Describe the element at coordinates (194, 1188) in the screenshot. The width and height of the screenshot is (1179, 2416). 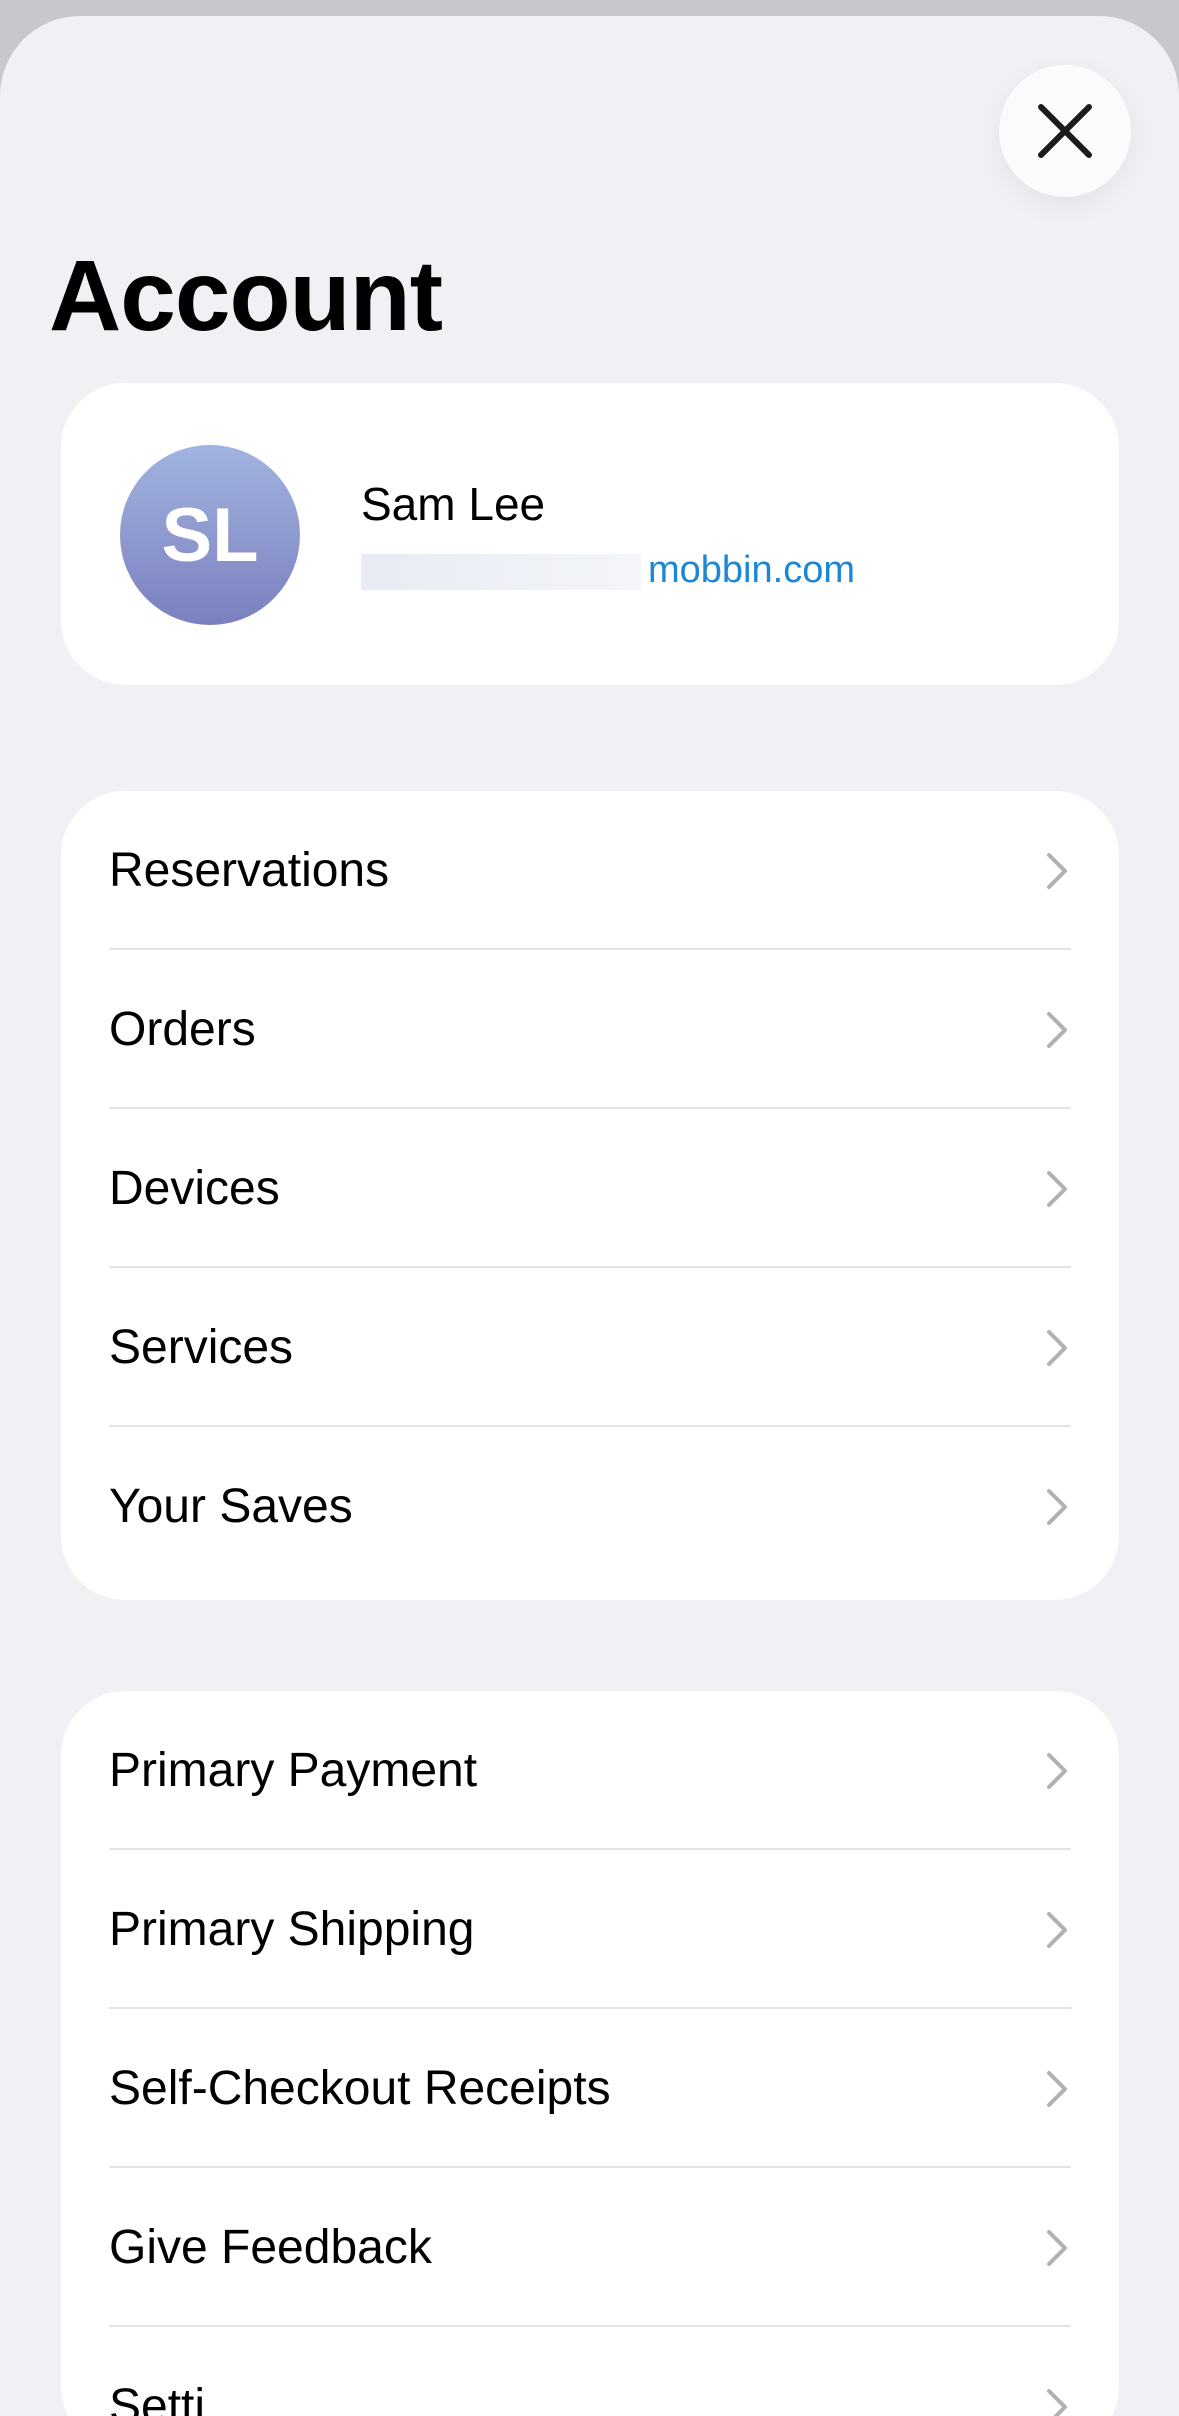
I see `menu-row-label: Devices` at that location.